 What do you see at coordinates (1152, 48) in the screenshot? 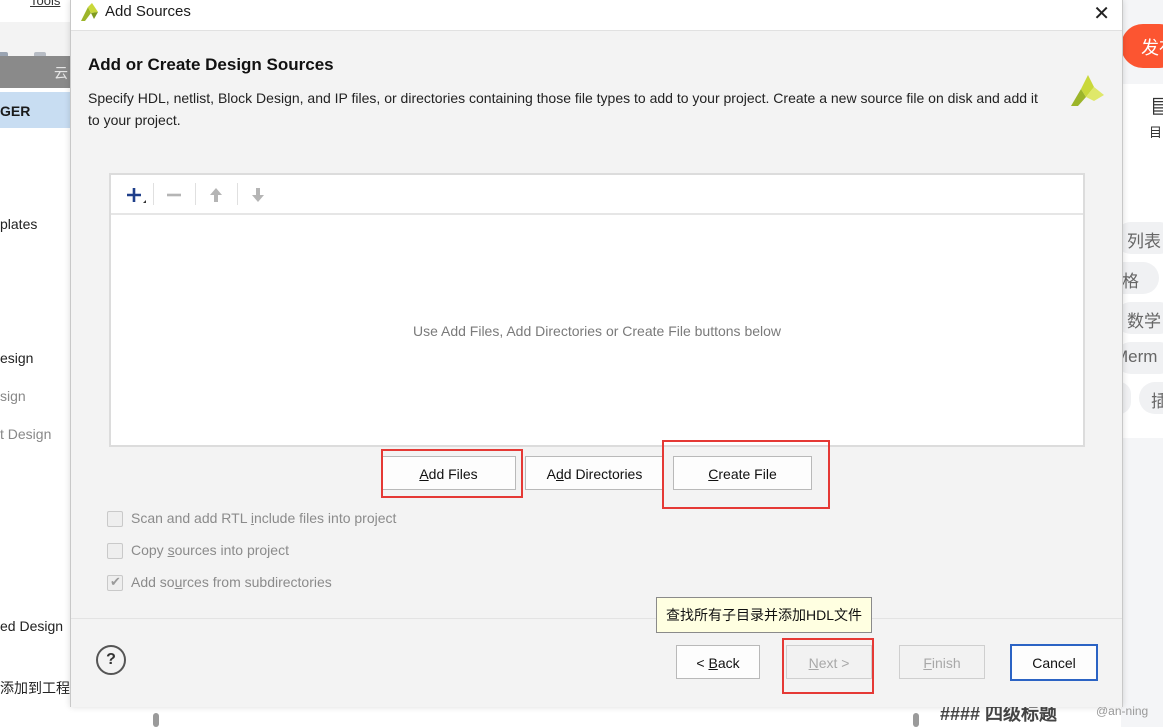
I see `publish-label: 发布` at bounding box center [1152, 48].